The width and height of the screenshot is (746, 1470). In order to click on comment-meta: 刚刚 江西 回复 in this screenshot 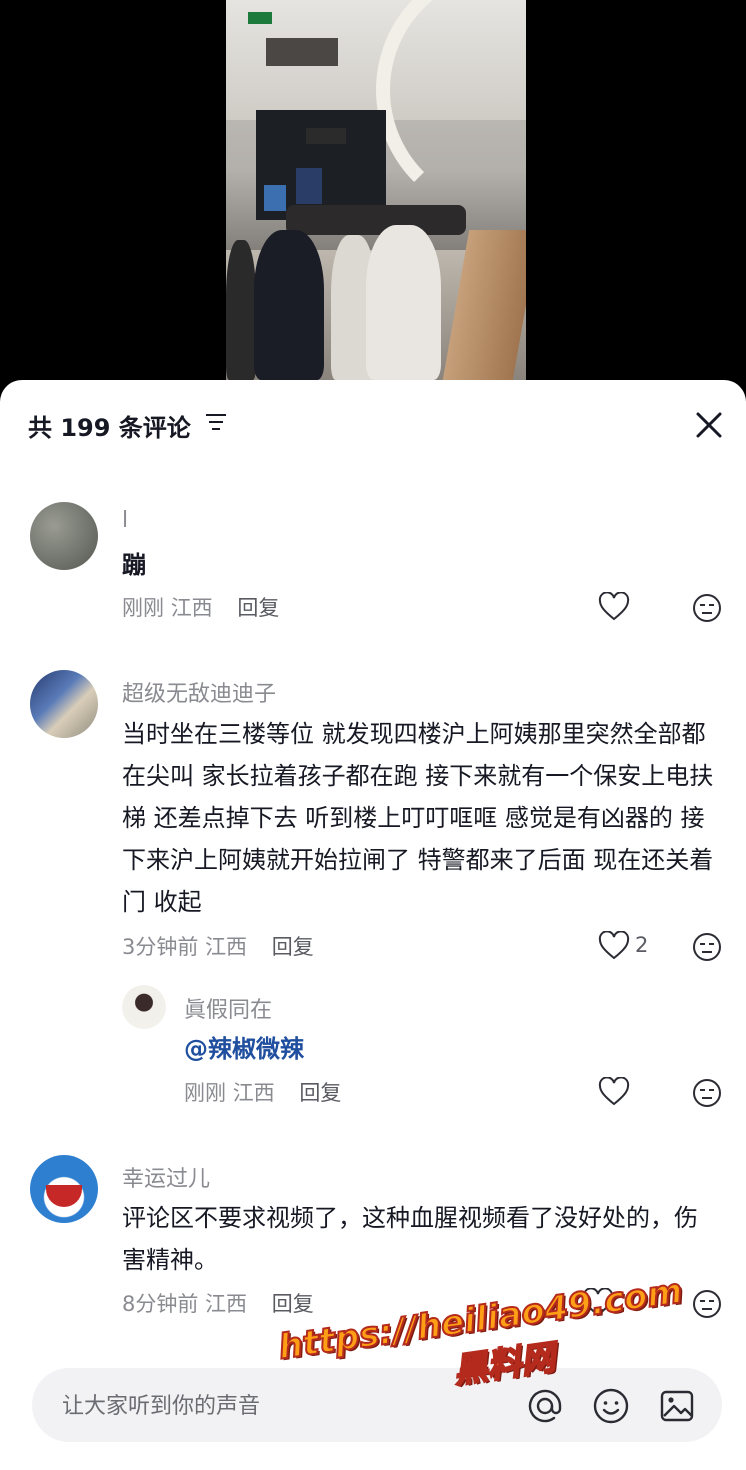, I will do `click(200, 607)`.